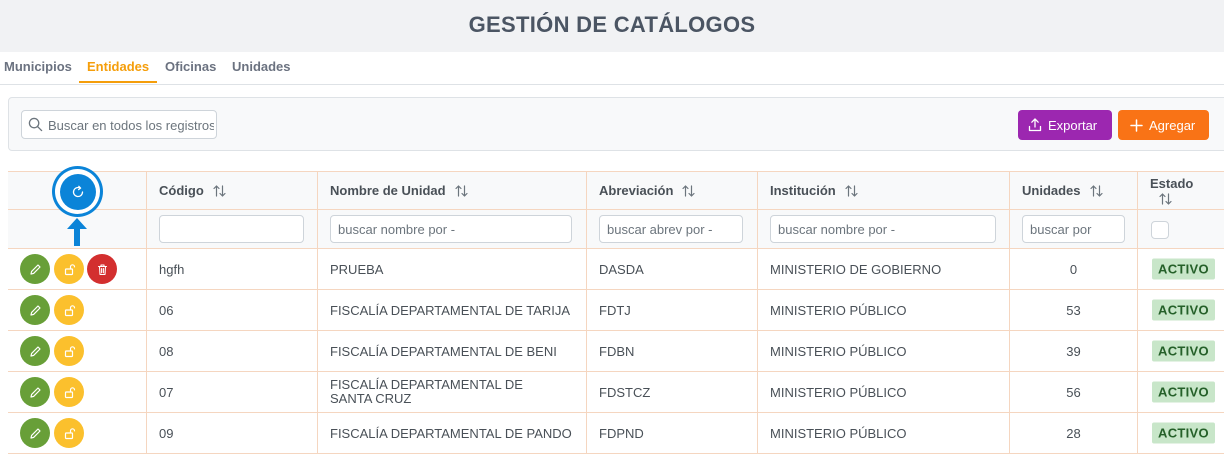  What do you see at coordinates (118, 67) in the screenshot?
I see `tab-entidades: Entidades` at bounding box center [118, 67].